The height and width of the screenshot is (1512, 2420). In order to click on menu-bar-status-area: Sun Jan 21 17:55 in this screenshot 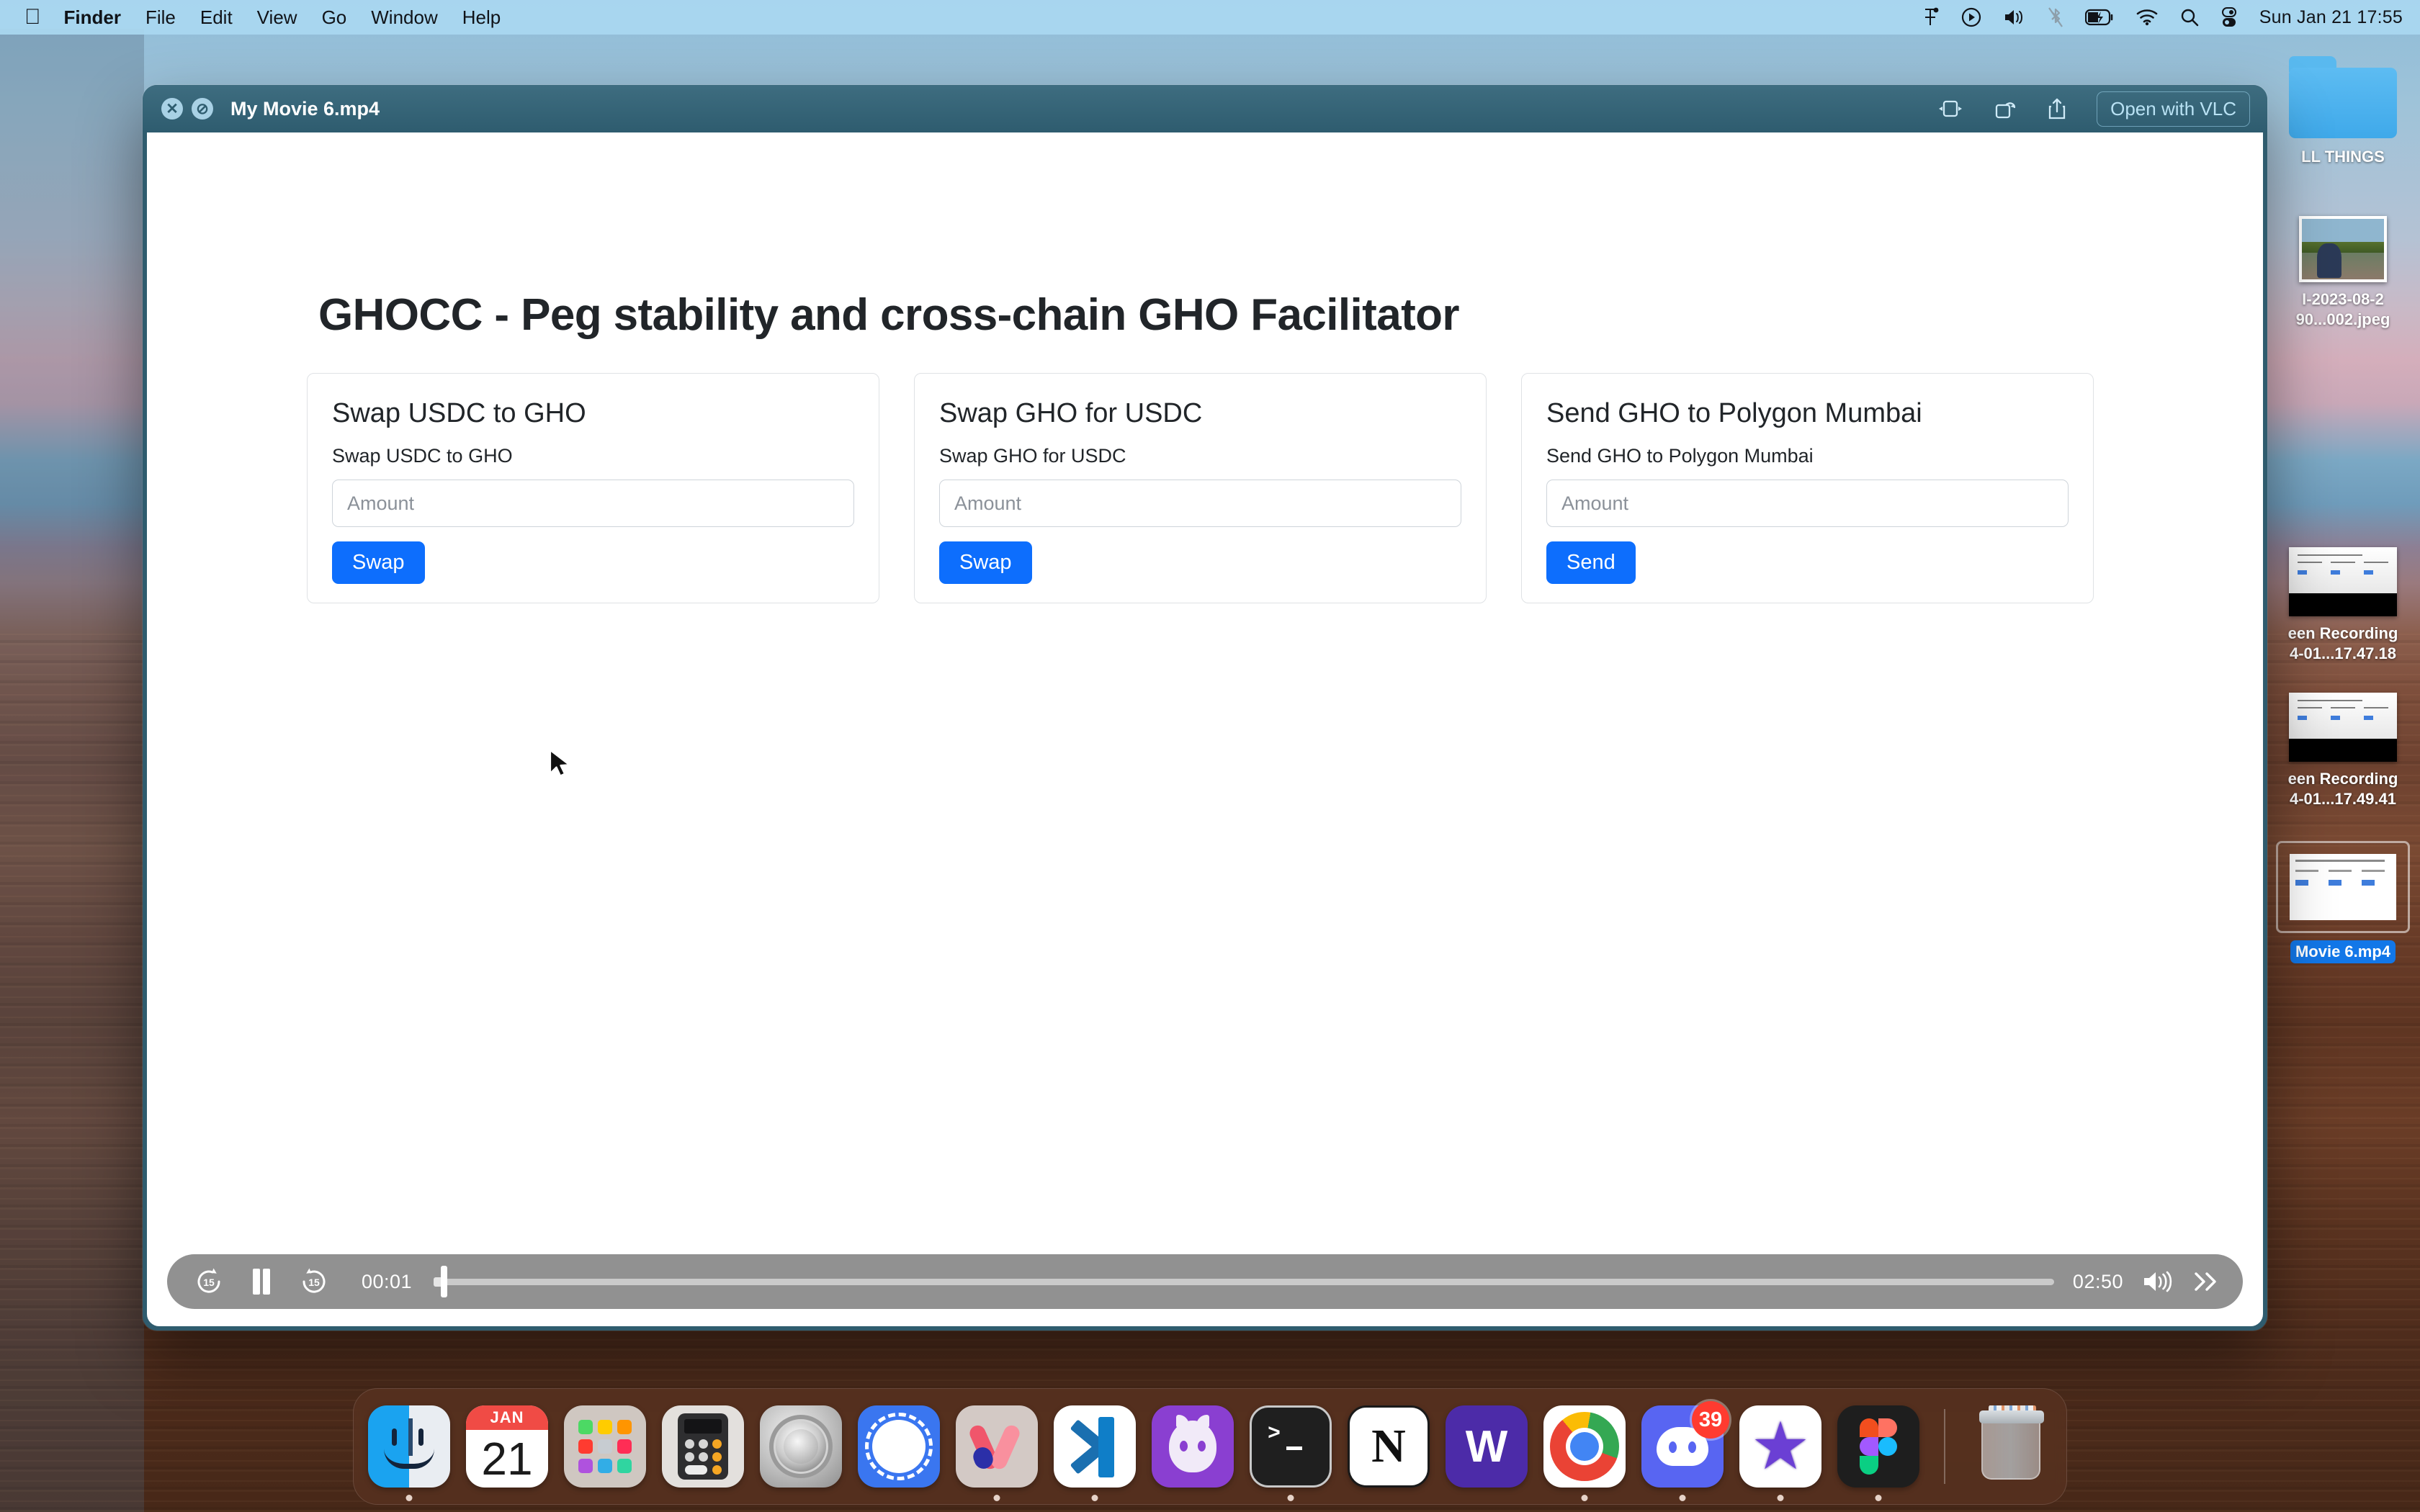, I will do `click(2162, 17)`.